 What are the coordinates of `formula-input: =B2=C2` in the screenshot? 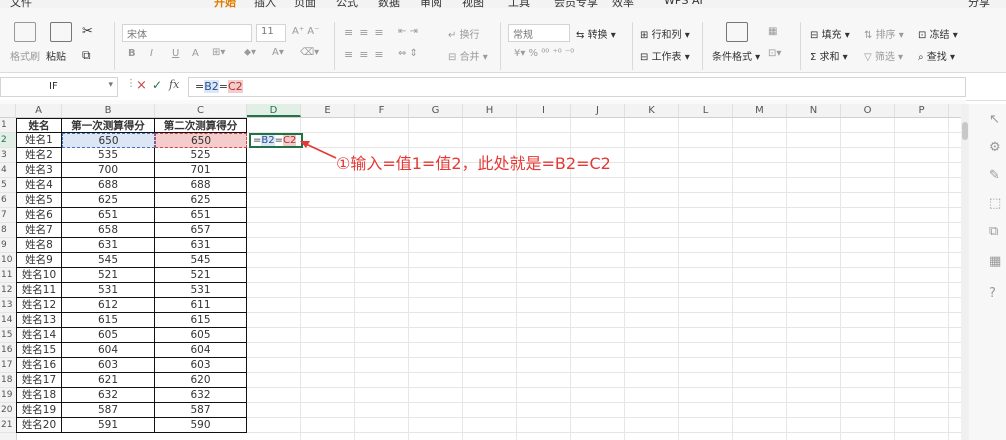 It's located at (577, 87).